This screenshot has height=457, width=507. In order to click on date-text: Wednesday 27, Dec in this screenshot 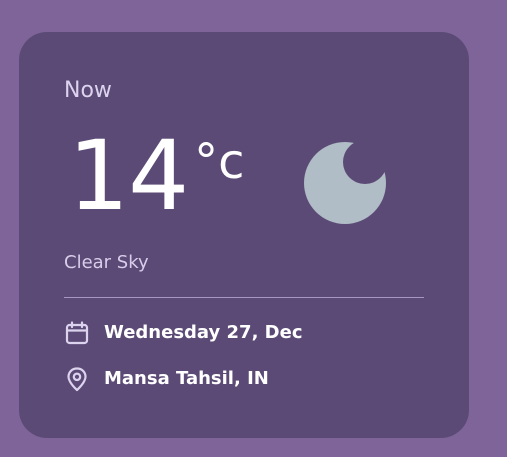, I will do `click(203, 332)`.